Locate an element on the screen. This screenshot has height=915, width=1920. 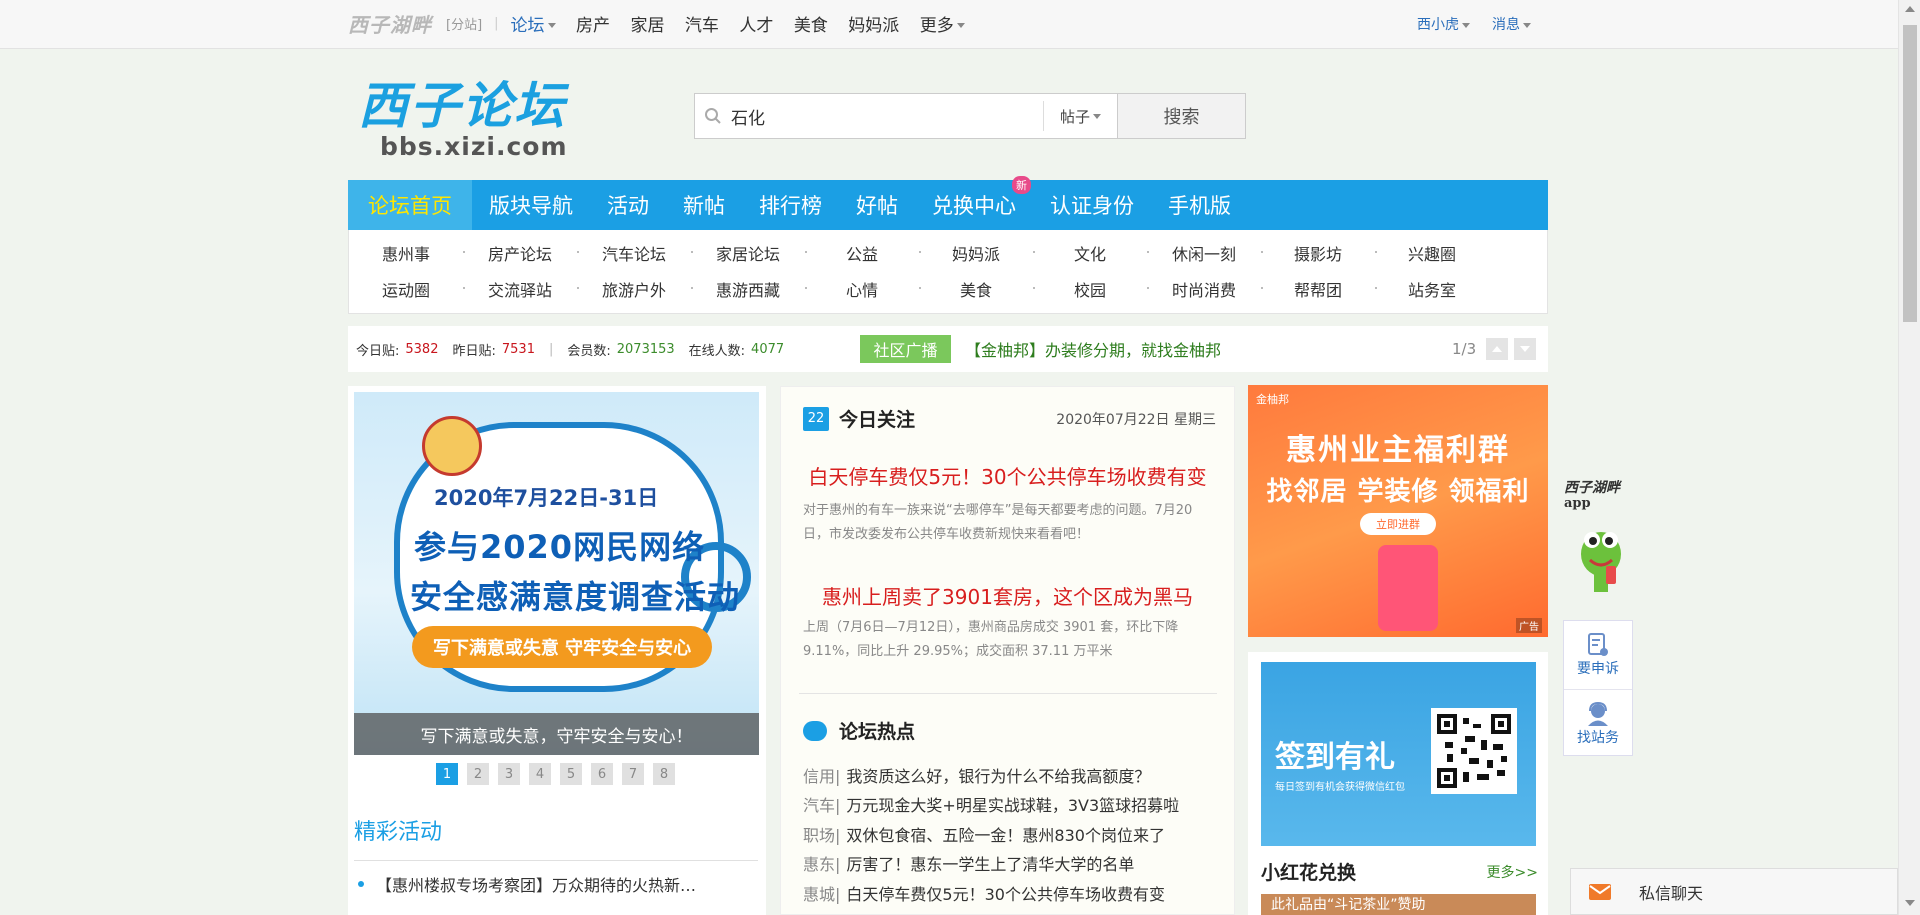
logo-cn: 西子论坛 is located at coordinates (462, 105).